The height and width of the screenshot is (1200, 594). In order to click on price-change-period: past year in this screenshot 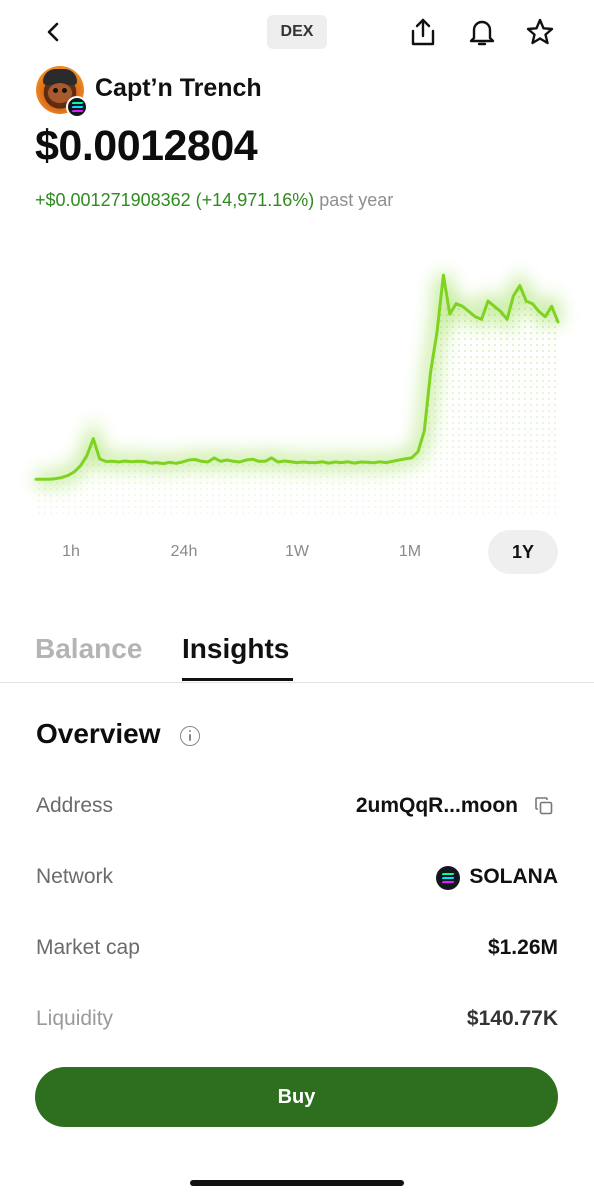, I will do `click(356, 200)`.